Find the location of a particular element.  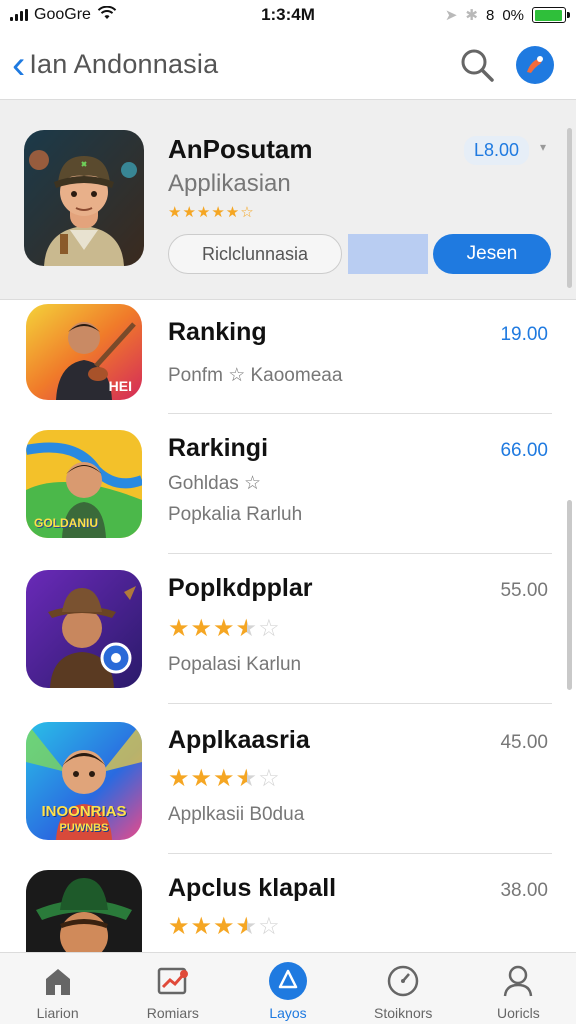

search-icon is located at coordinates (477, 65).